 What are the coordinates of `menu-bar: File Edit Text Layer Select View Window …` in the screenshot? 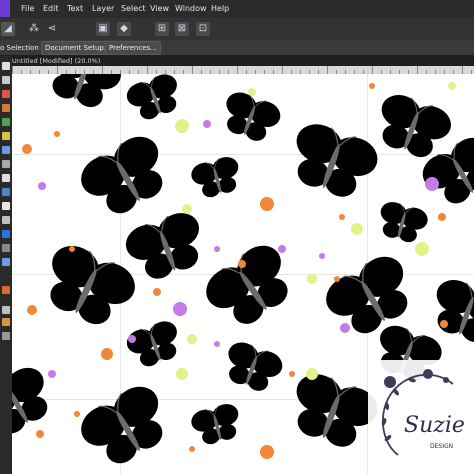 It's located at (237, 9).